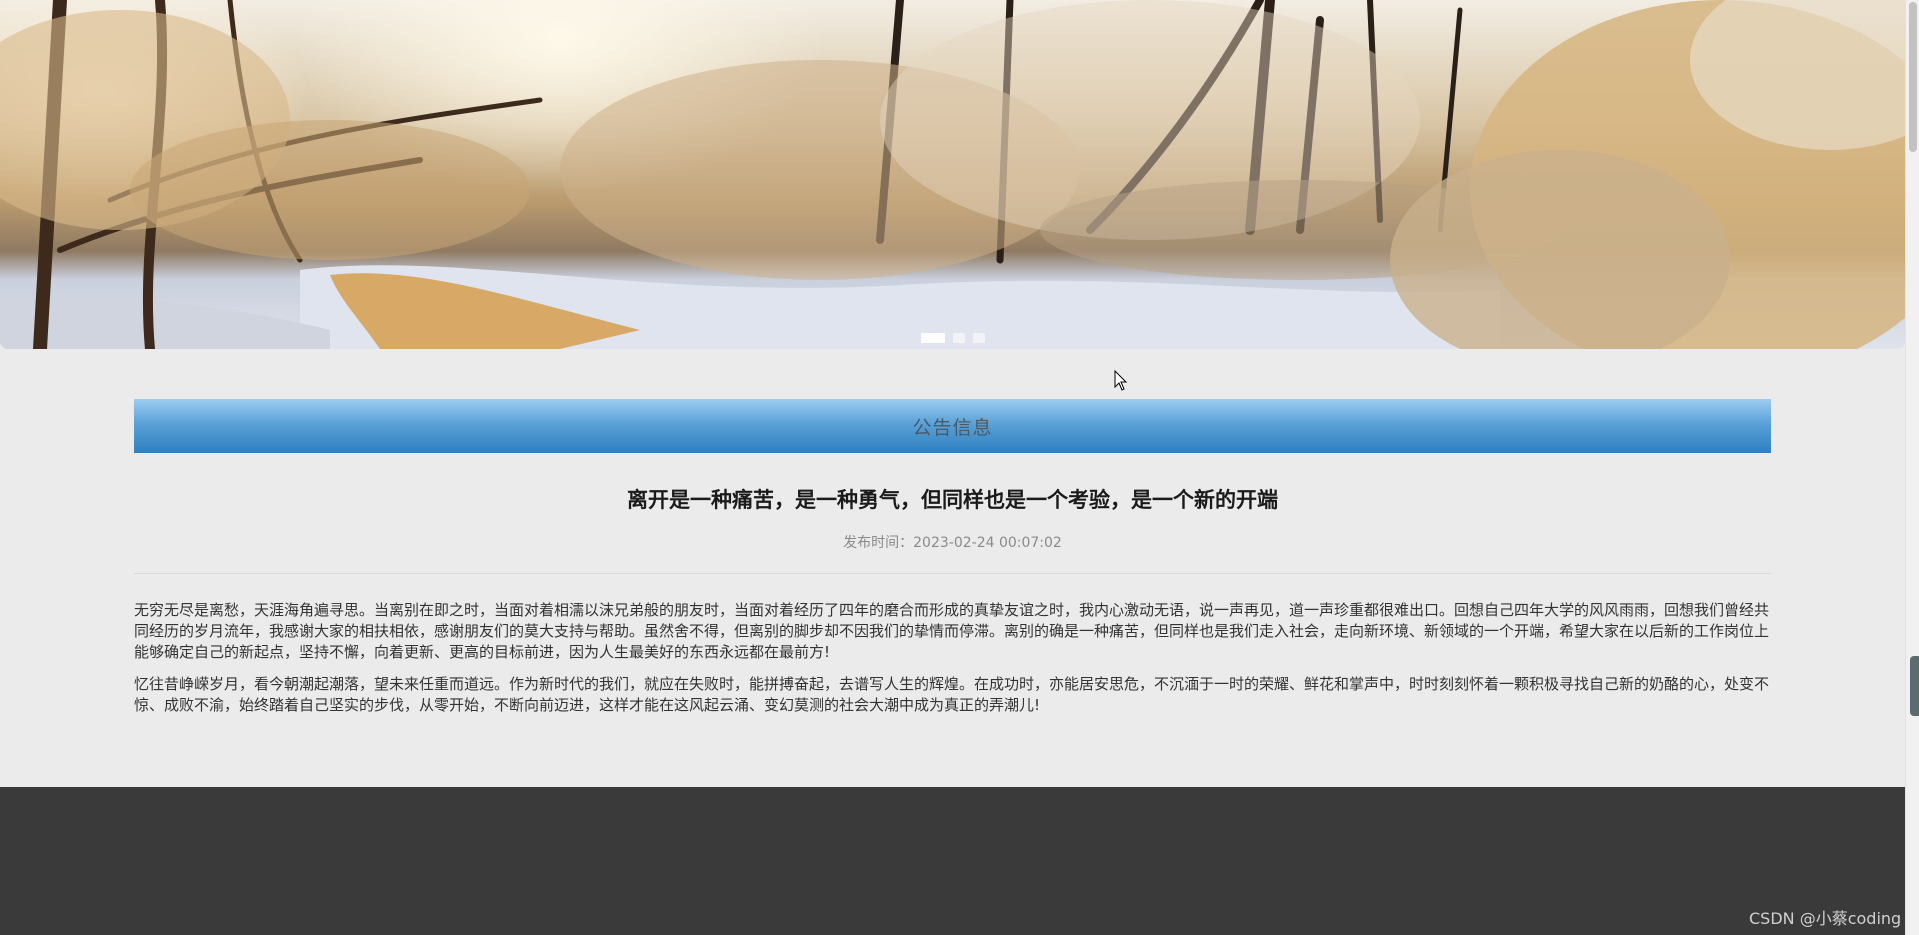 This screenshot has width=1919, height=935. What do you see at coordinates (1913, 77) in the screenshot?
I see `scrollbar-thumb` at bounding box center [1913, 77].